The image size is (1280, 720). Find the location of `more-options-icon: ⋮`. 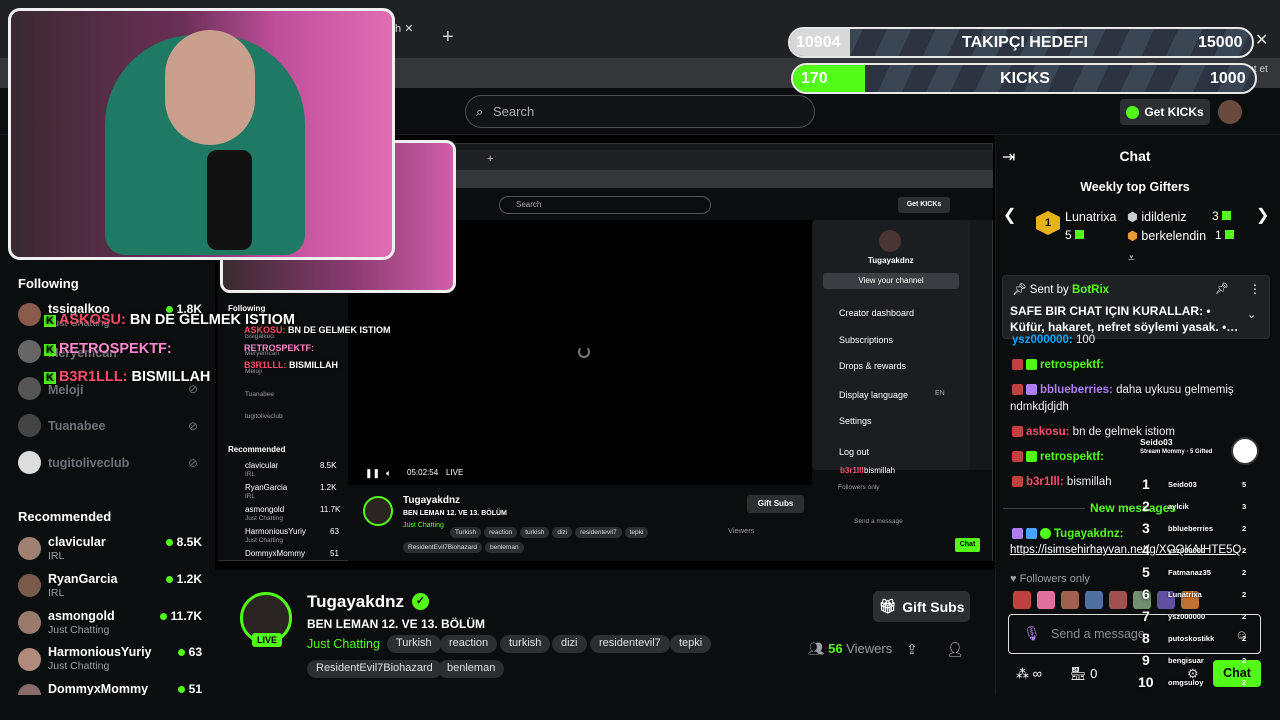

more-options-icon: ⋮ is located at coordinates (1255, 289).